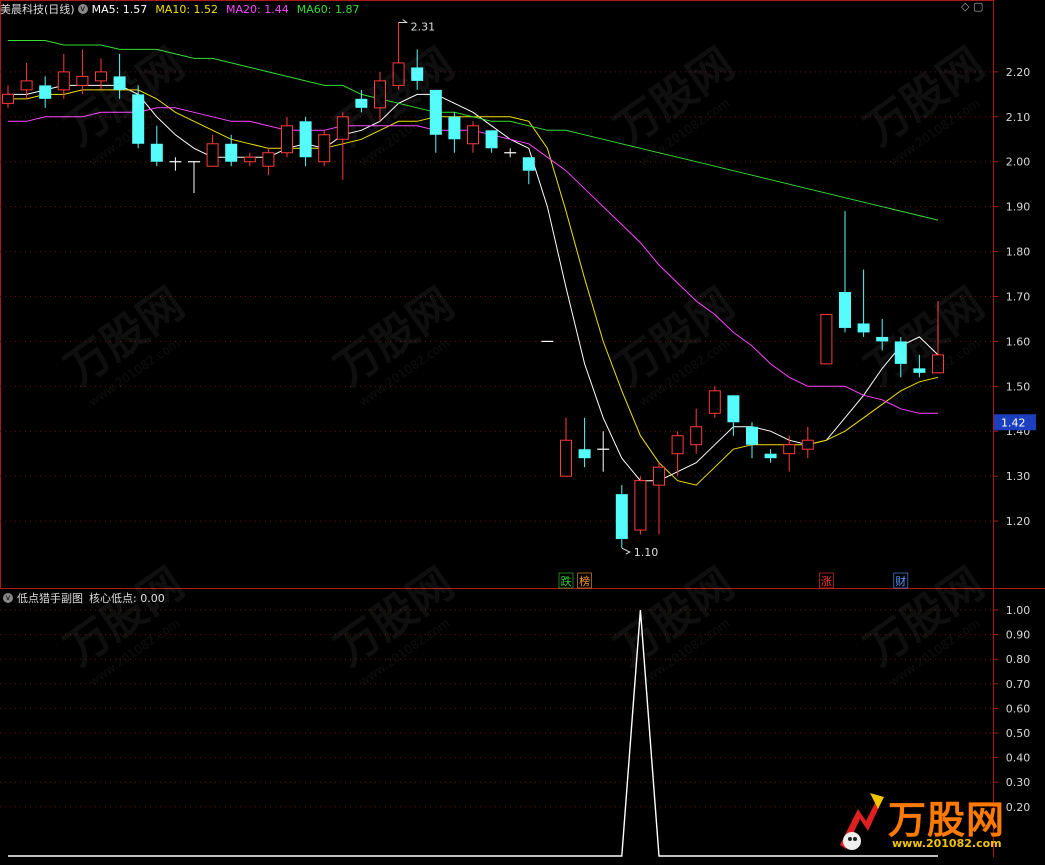 This screenshot has height=865, width=1045. What do you see at coordinates (86, 598) in the screenshot?
I see `sub-chart-header: v 低点猎手副图 核心低点: 0.00` at bounding box center [86, 598].